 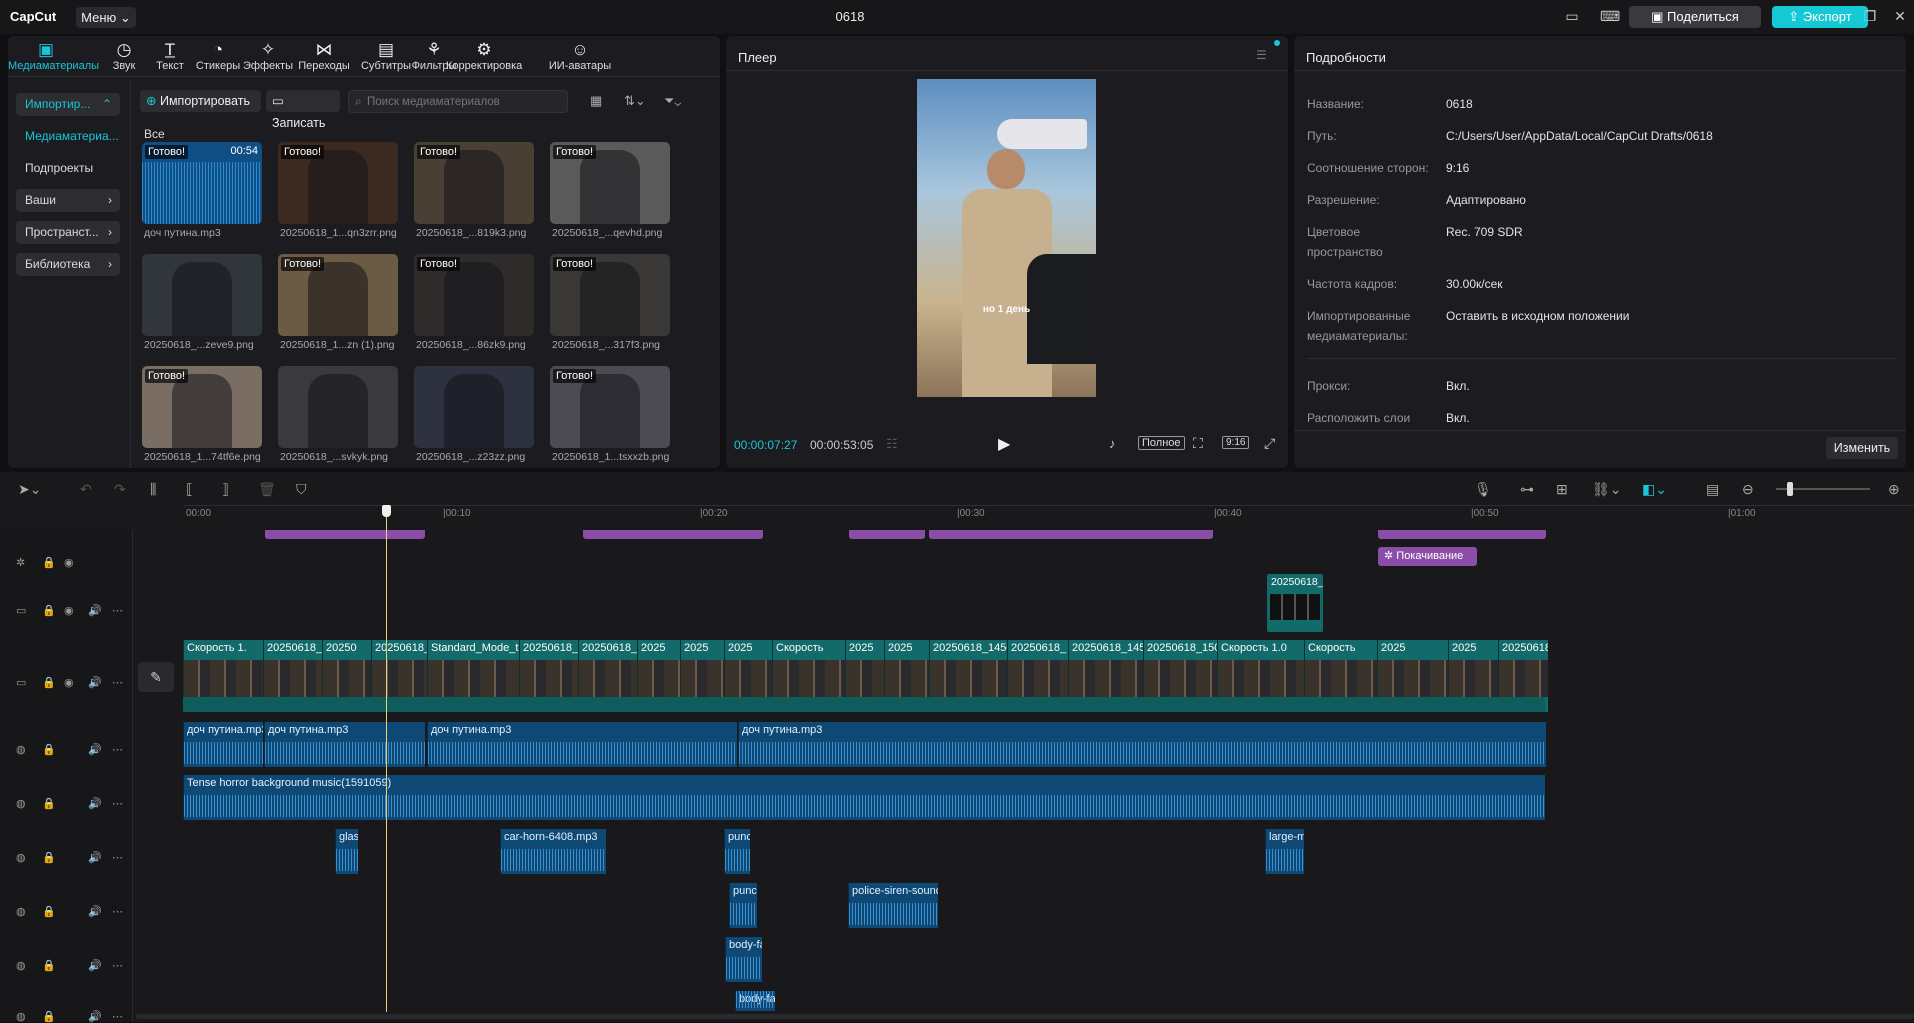 What do you see at coordinates (672, 101) in the screenshot?
I see `filter-icon: ⏷⌄` at bounding box center [672, 101].